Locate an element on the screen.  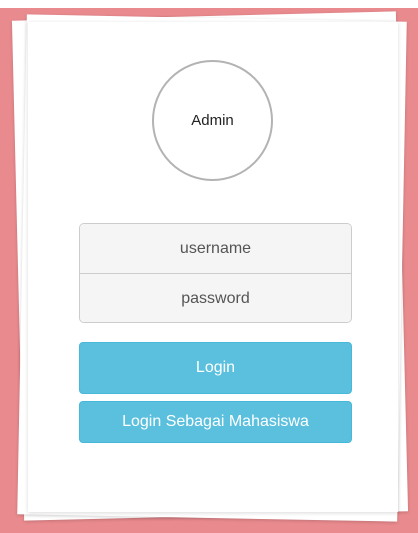
avatar-label: Admin is located at coordinates (212, 120).